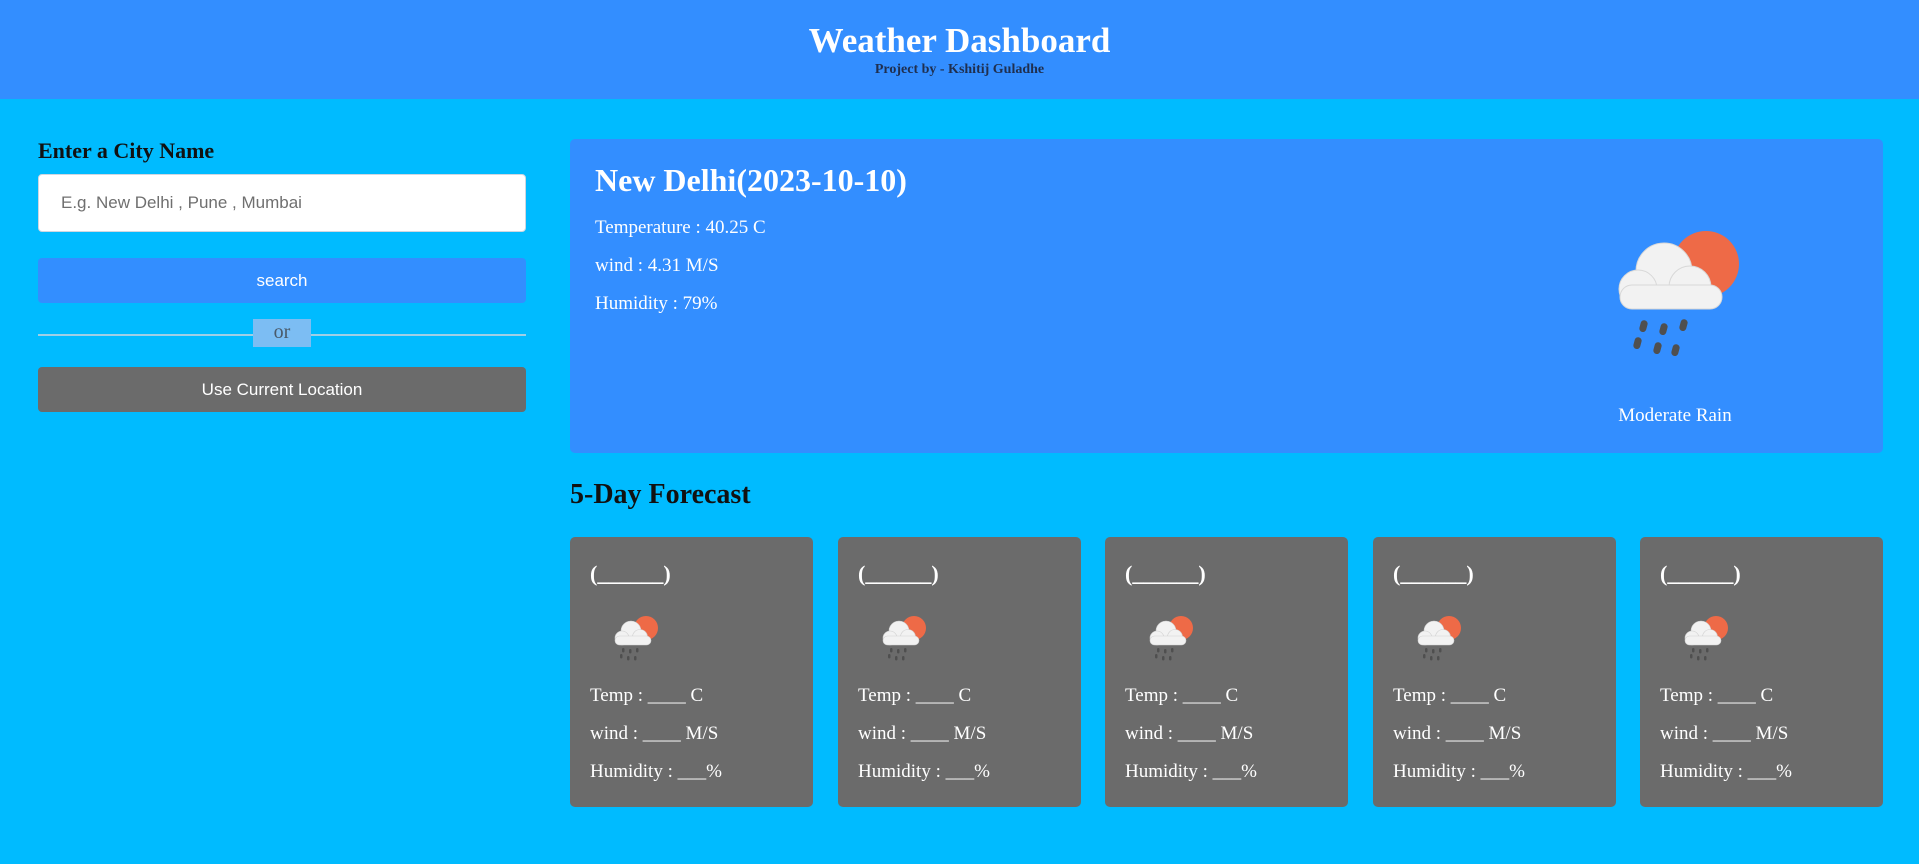 The height and width of the screenshot is (864, 1919). What do you see at coordinates (126, 150) in the screenshot?
I see `city-input-label: Enter a City Name` at bounding box center [126, 150].